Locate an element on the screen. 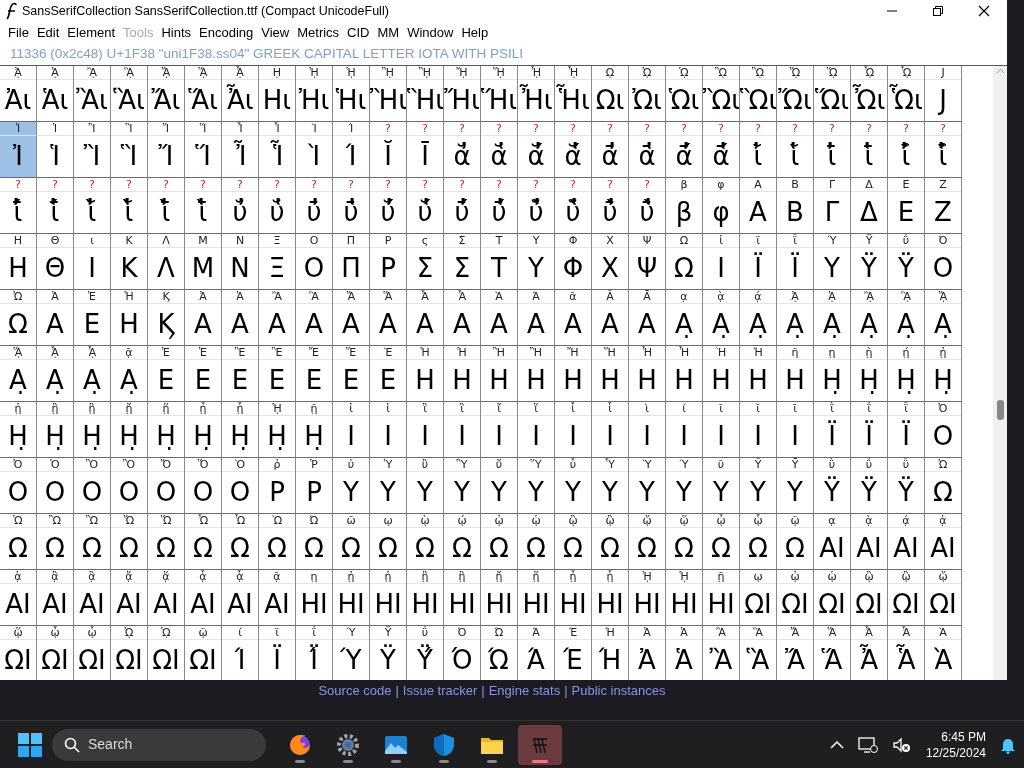 Image resolution: width=1024 pixels, height=768 pixels. glyph-cell: Ὂ Ο is located at coordinates (92, 486).